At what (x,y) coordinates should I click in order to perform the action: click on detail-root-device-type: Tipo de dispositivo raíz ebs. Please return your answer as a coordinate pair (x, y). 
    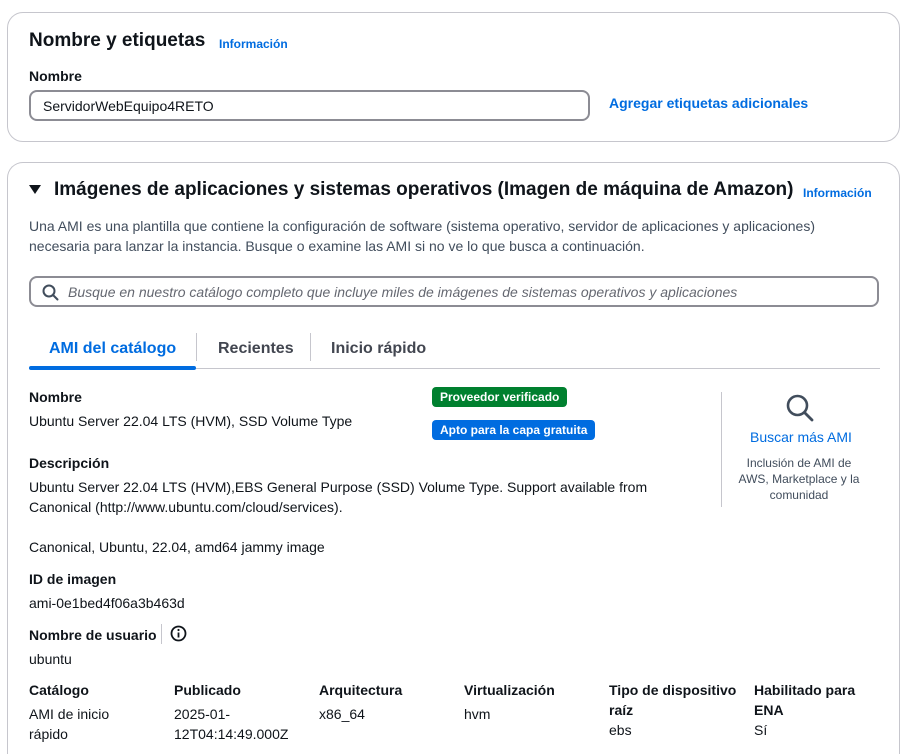
    Looking at the image, I should click on (679, 710).